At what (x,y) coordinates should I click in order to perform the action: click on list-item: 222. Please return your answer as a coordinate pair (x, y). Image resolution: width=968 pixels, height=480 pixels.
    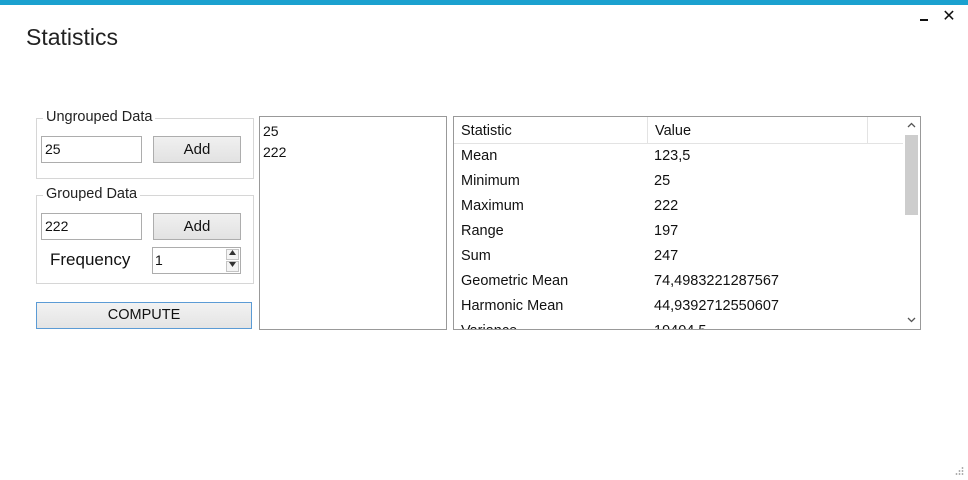
    Looking at the image, I should click on (353, 152).